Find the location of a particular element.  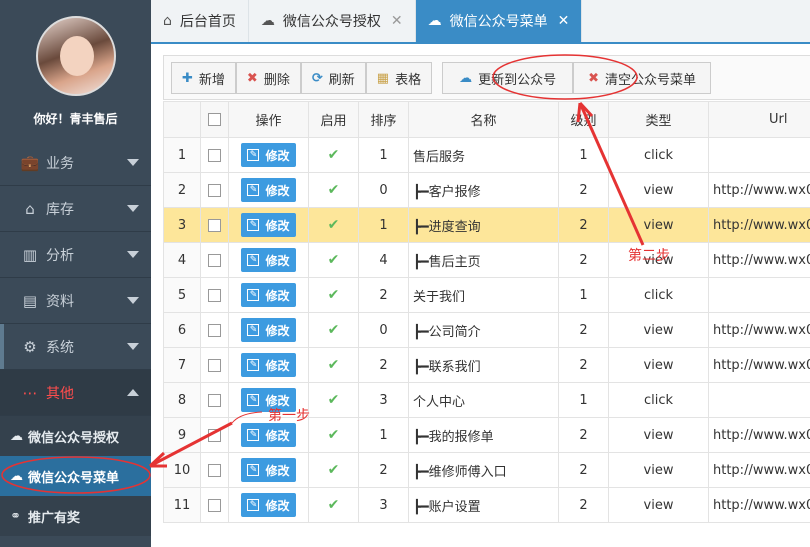

tab-bar: ⌂ 后台首页 ☁ 微信公众号授权 ✕ ☁ 微信公众号菜单 ✕ is located at coordinates (480, 22).